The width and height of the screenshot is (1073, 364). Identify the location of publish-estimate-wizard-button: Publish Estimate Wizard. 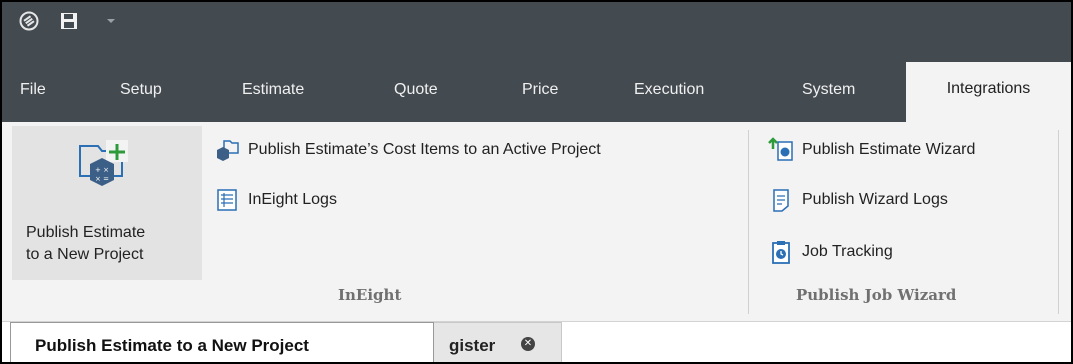
(871, 150).